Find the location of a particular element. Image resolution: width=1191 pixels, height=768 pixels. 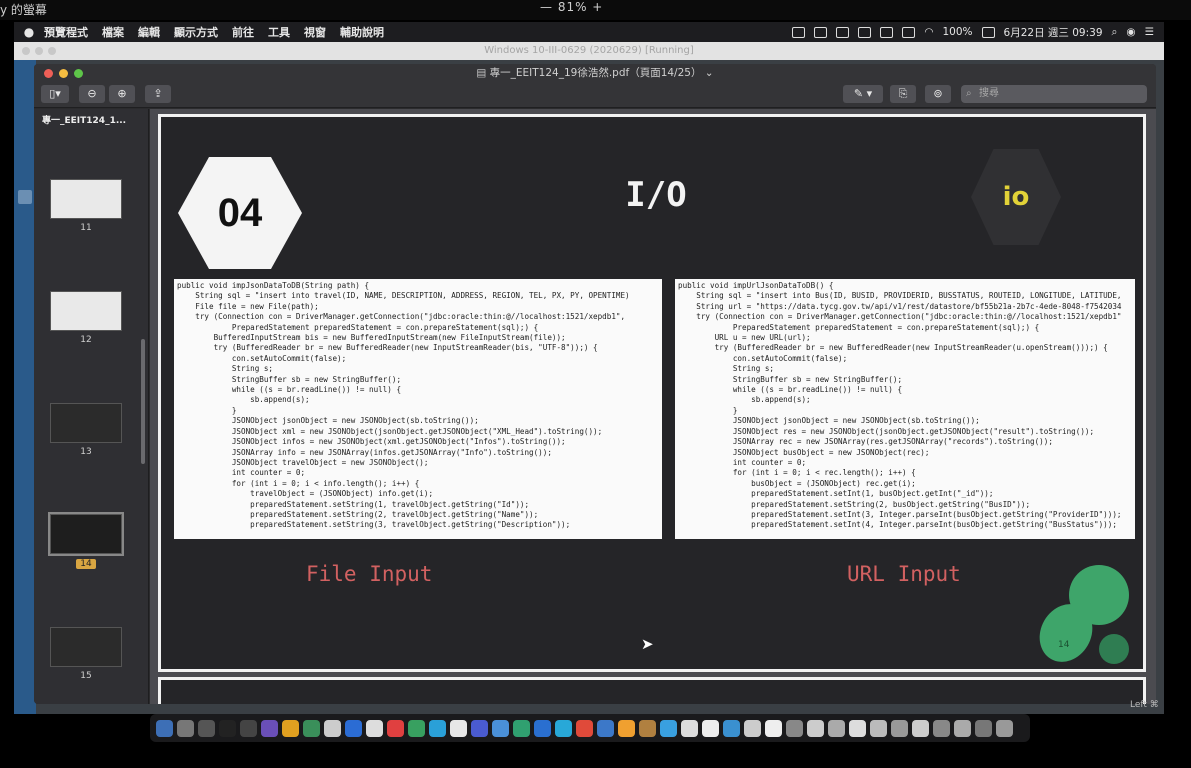

battery-icon is located at coordinates (988, 32).